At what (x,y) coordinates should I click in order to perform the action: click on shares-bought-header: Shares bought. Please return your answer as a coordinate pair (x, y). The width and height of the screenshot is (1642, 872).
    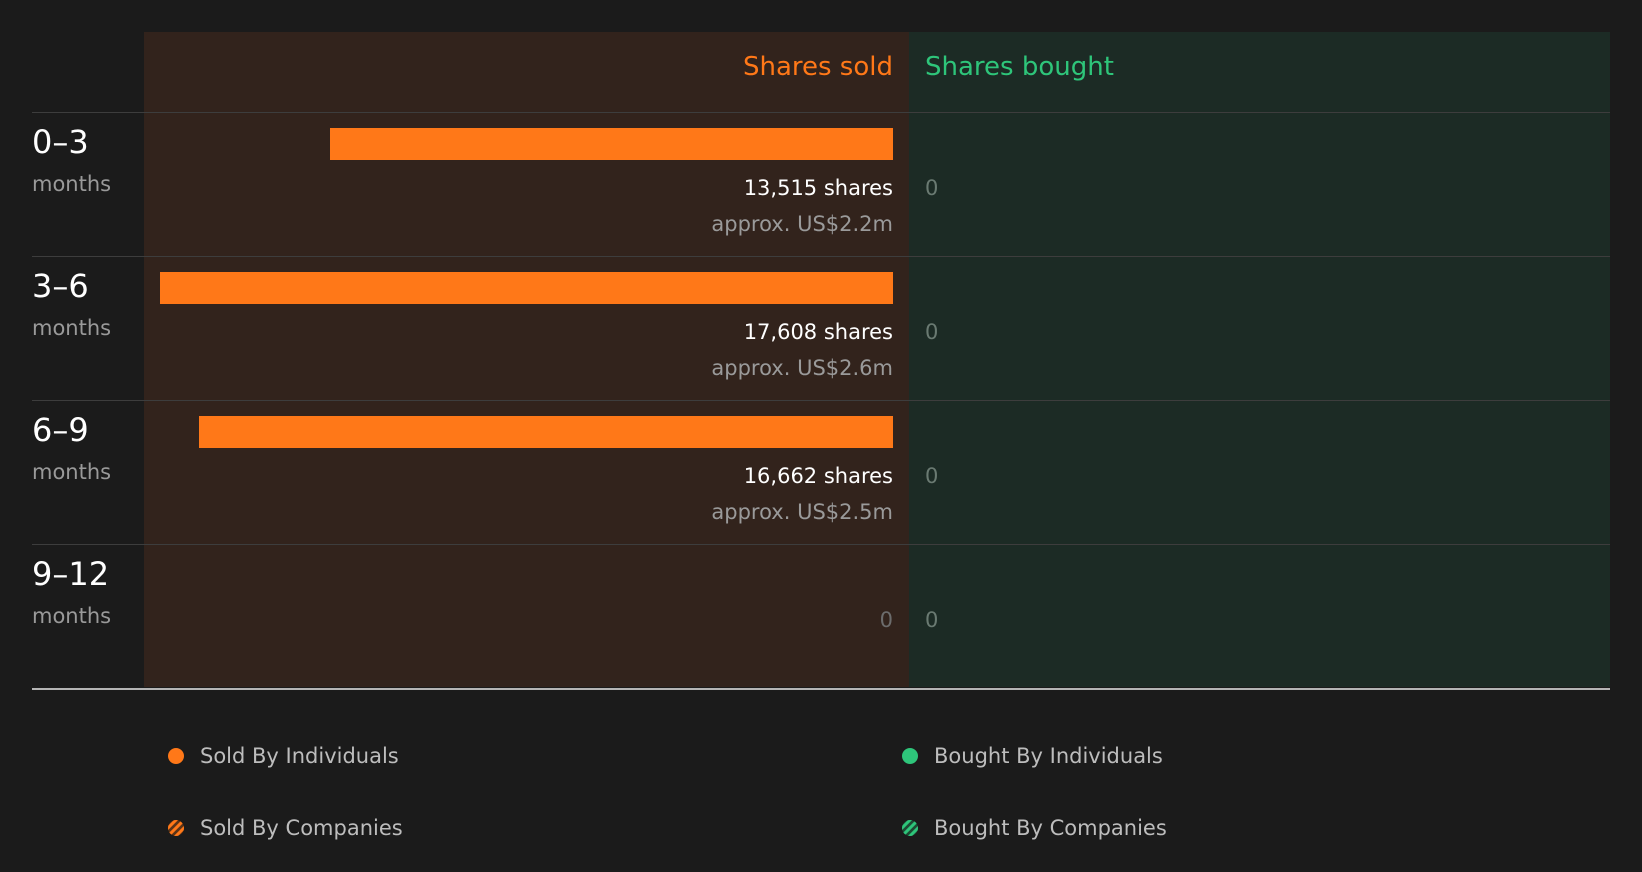
    Looking at the image, I should click on (1019, 67).